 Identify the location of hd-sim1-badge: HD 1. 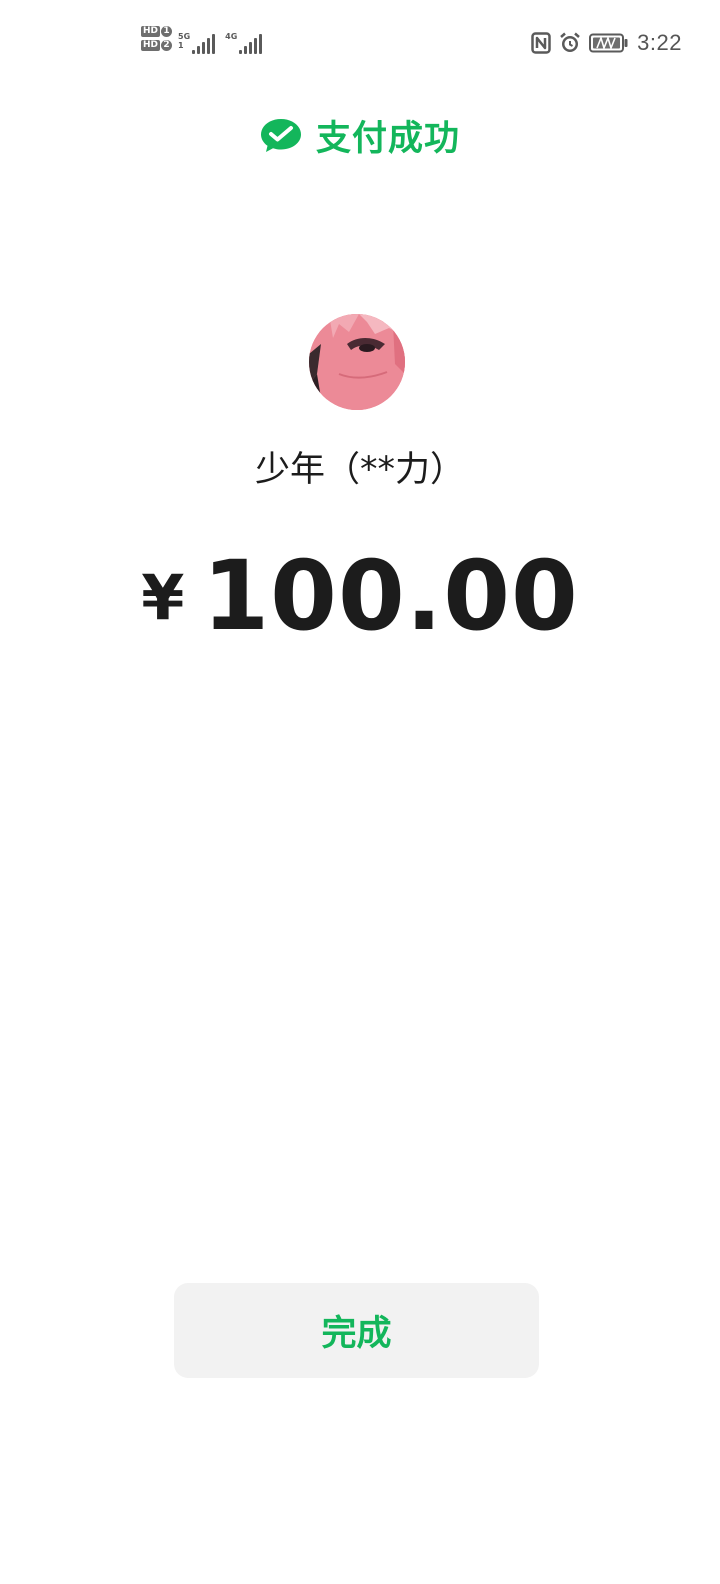
(157, 31).